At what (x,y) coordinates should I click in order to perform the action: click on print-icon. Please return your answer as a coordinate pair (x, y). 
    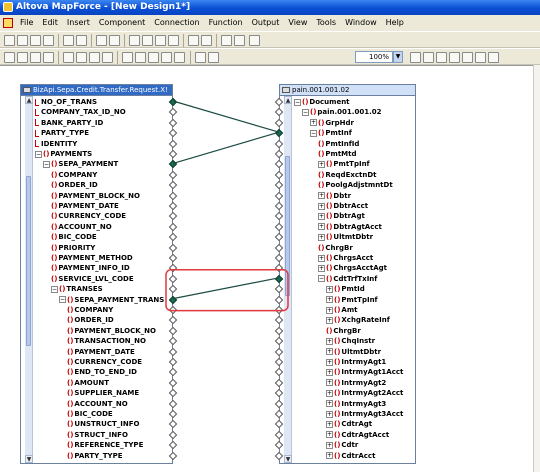
    Looking at the image, I should click on (68, 40).